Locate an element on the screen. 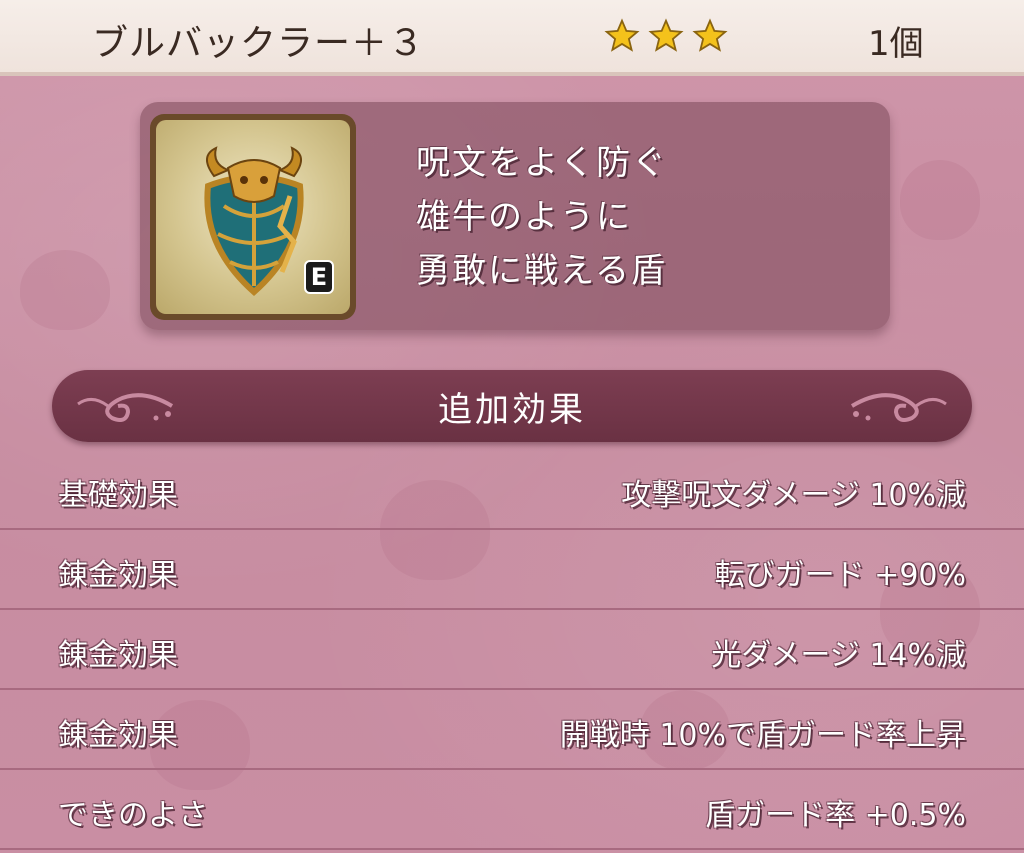  equipped-badge: E is located at coordinates (319, 277).